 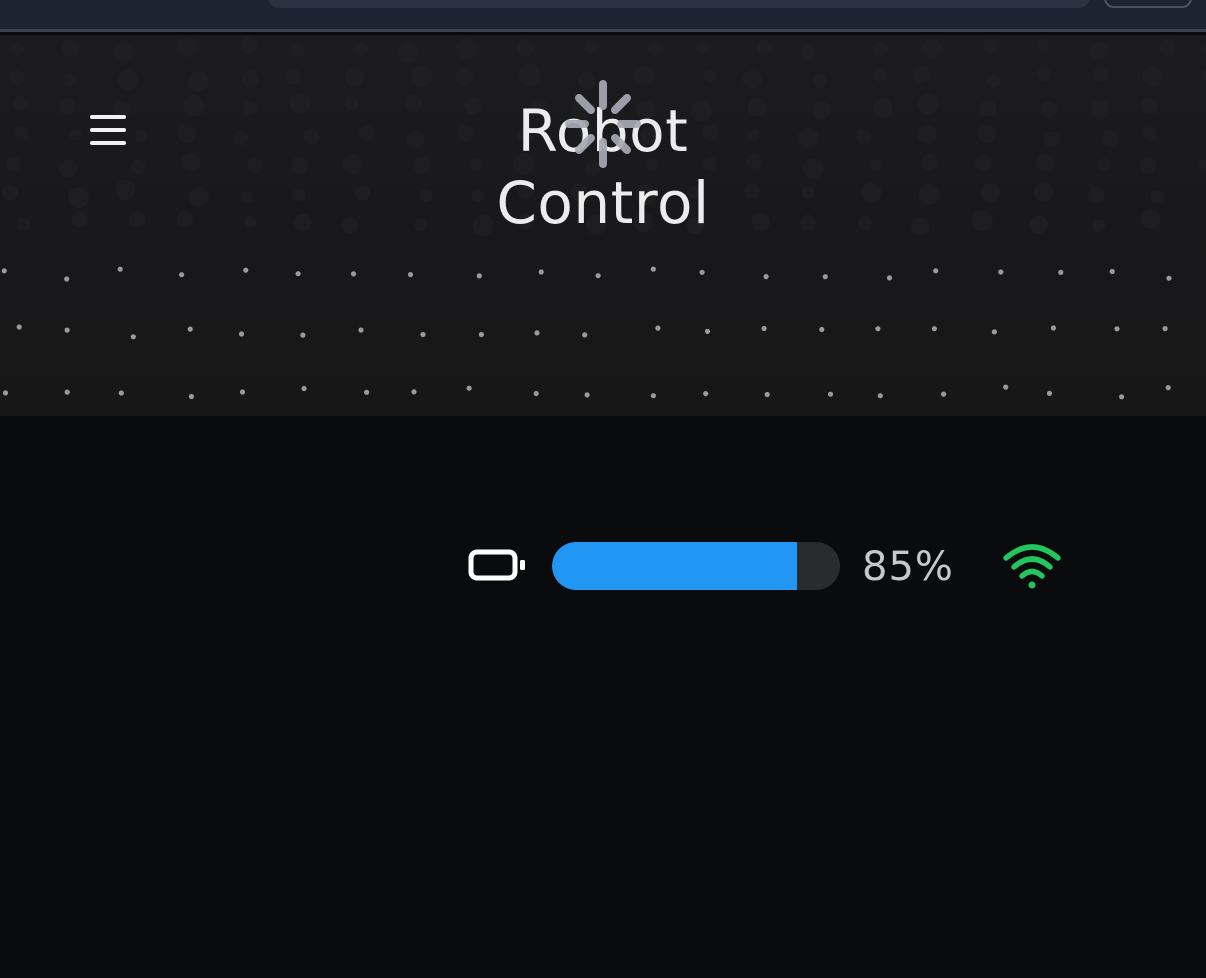 I want to click on menu-button, so click(x=108, y=130).